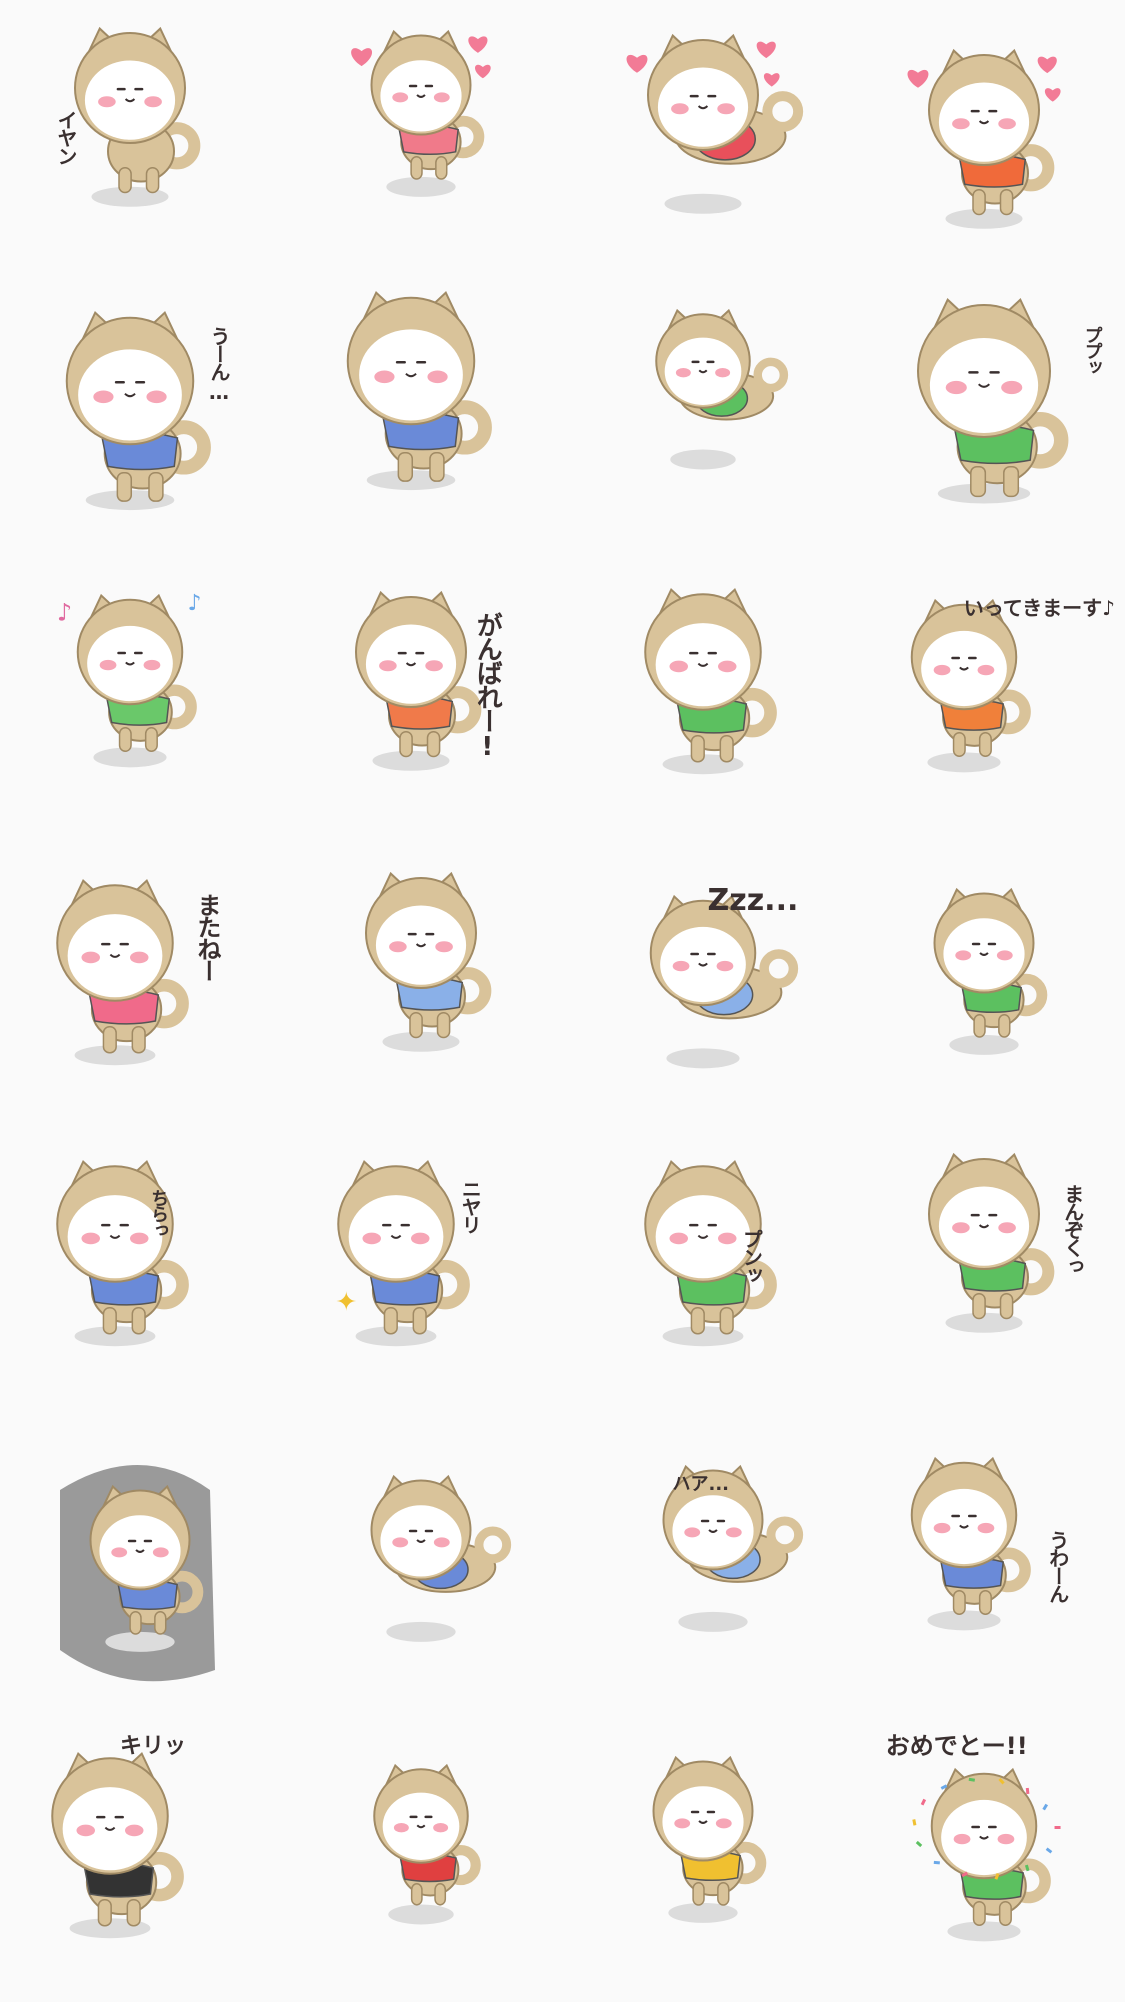 The height and width of the screenshot is (2002, 1125). Describe the element at coordinates (984, 429) in the screenshot. I see `sticker-8: ププッ` at that location.